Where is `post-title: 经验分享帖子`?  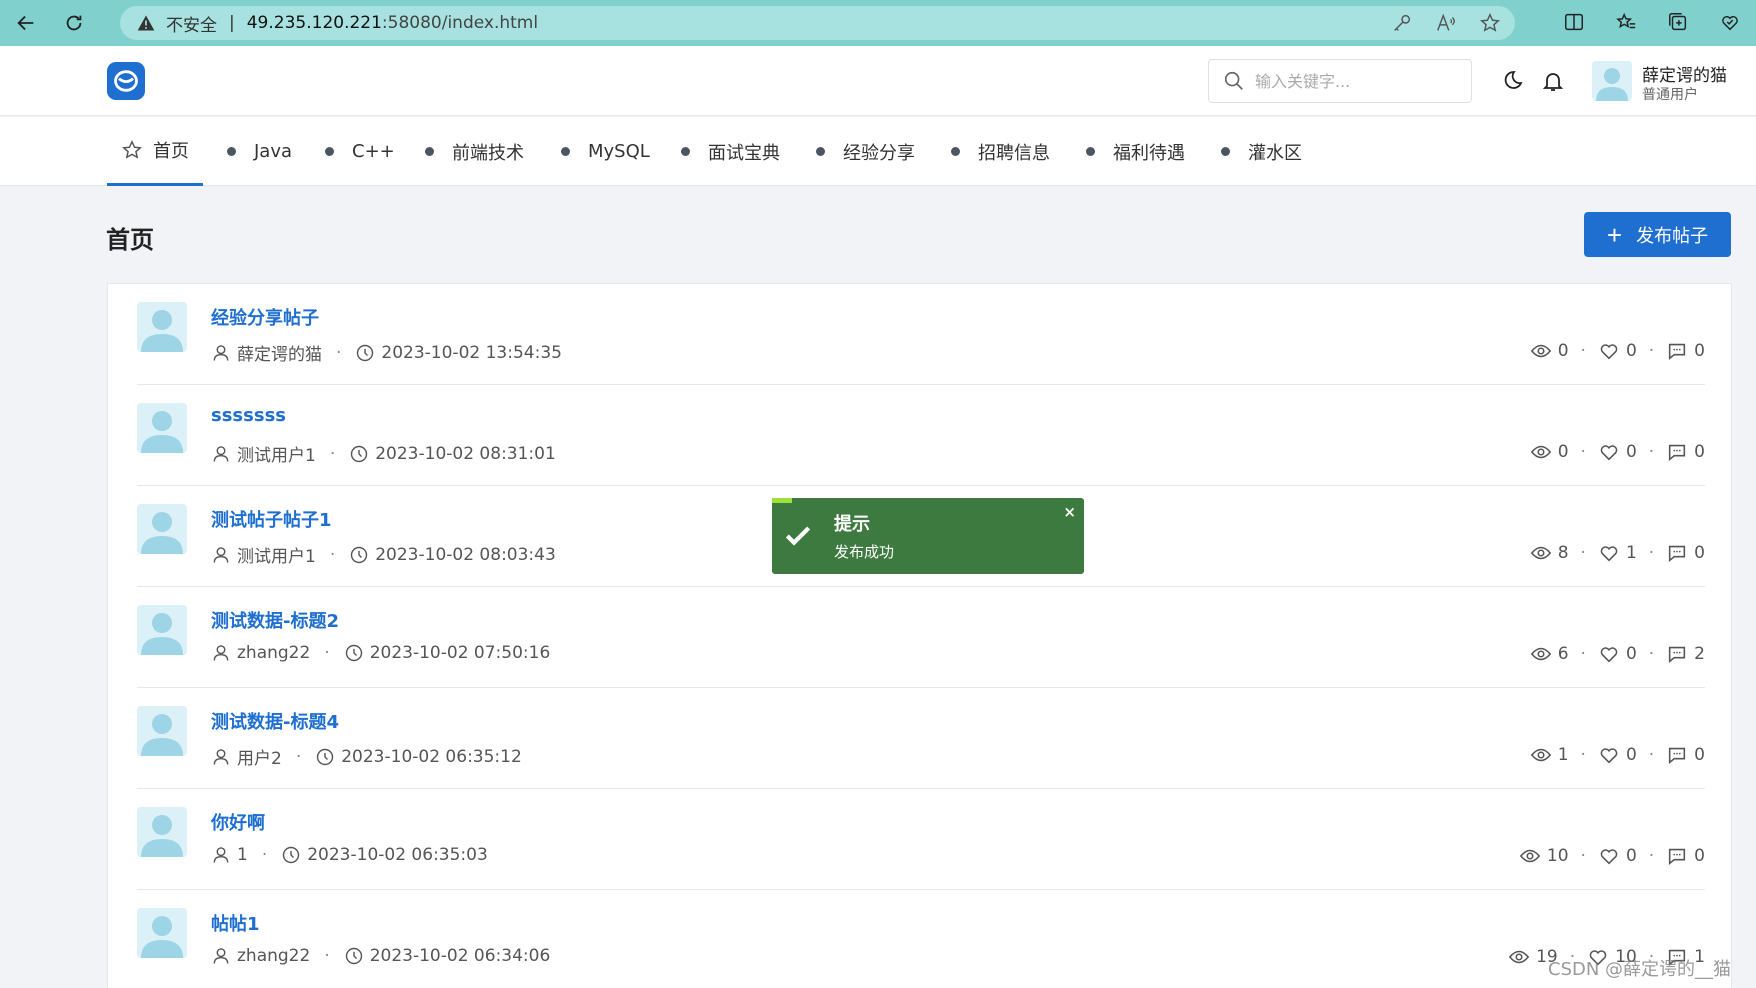
post-title: 经验分享帖子 is located at coordinates (265, 317).